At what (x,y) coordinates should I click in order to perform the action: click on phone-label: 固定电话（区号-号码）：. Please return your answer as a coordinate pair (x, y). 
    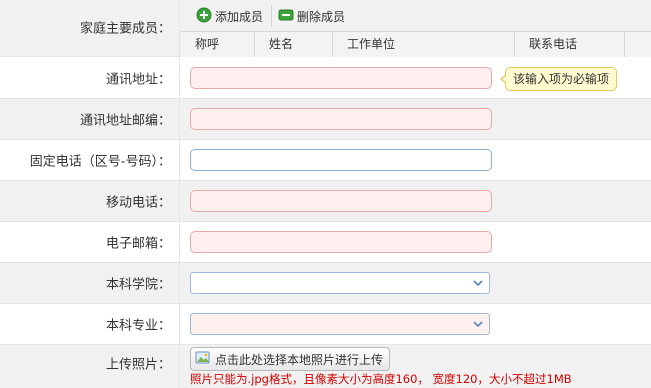
    Looking at the image, I should click on (100, 162).